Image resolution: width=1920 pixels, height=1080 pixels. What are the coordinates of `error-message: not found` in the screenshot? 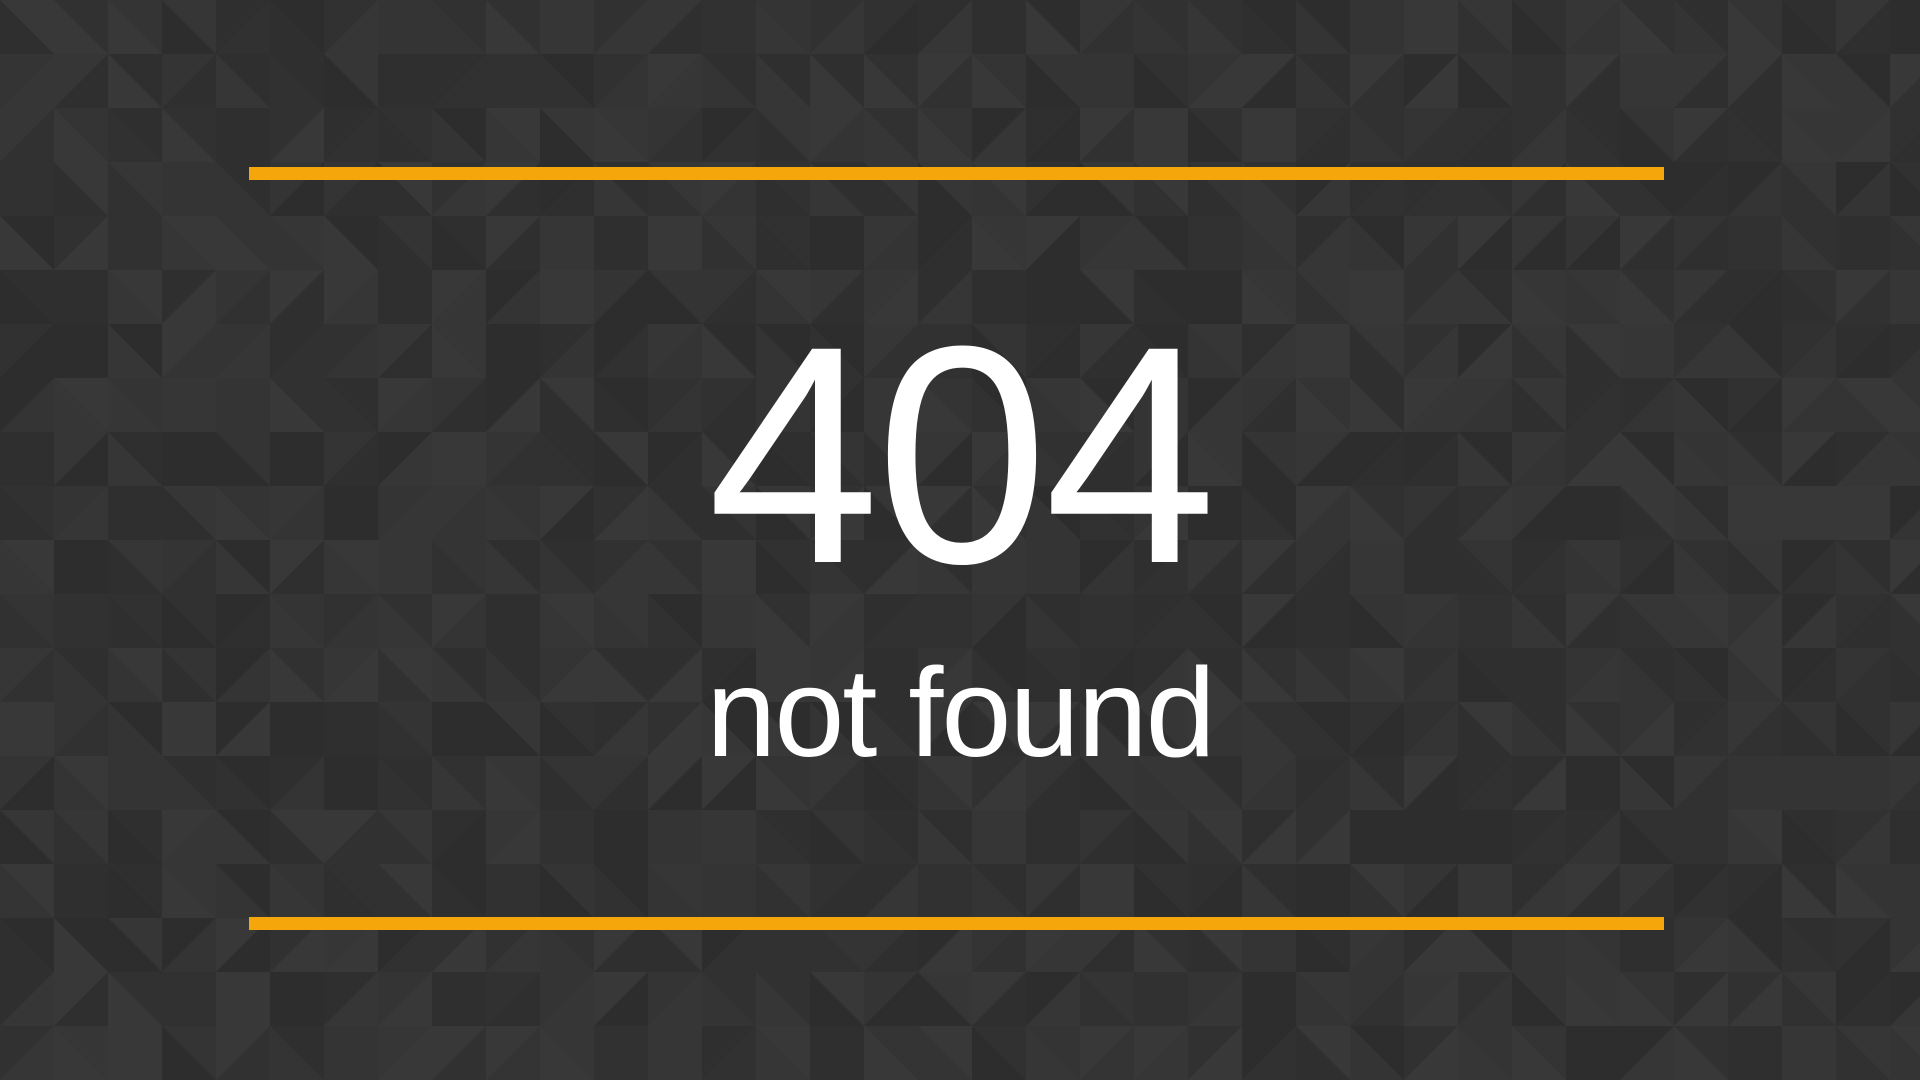 It's located at (960, 712).